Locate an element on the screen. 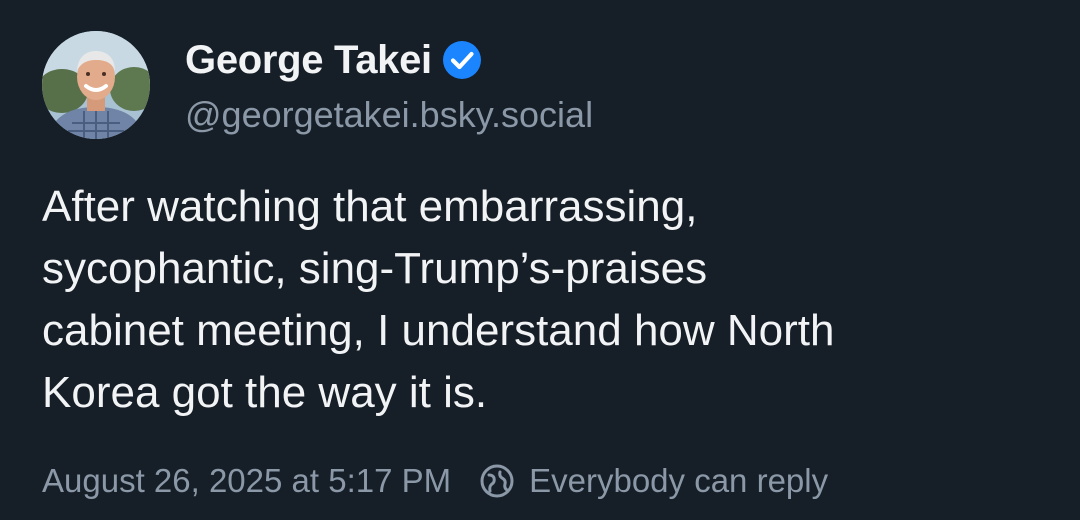 This screenshot has height=520, width=1080. avatar is located at coordinates (96, 85).